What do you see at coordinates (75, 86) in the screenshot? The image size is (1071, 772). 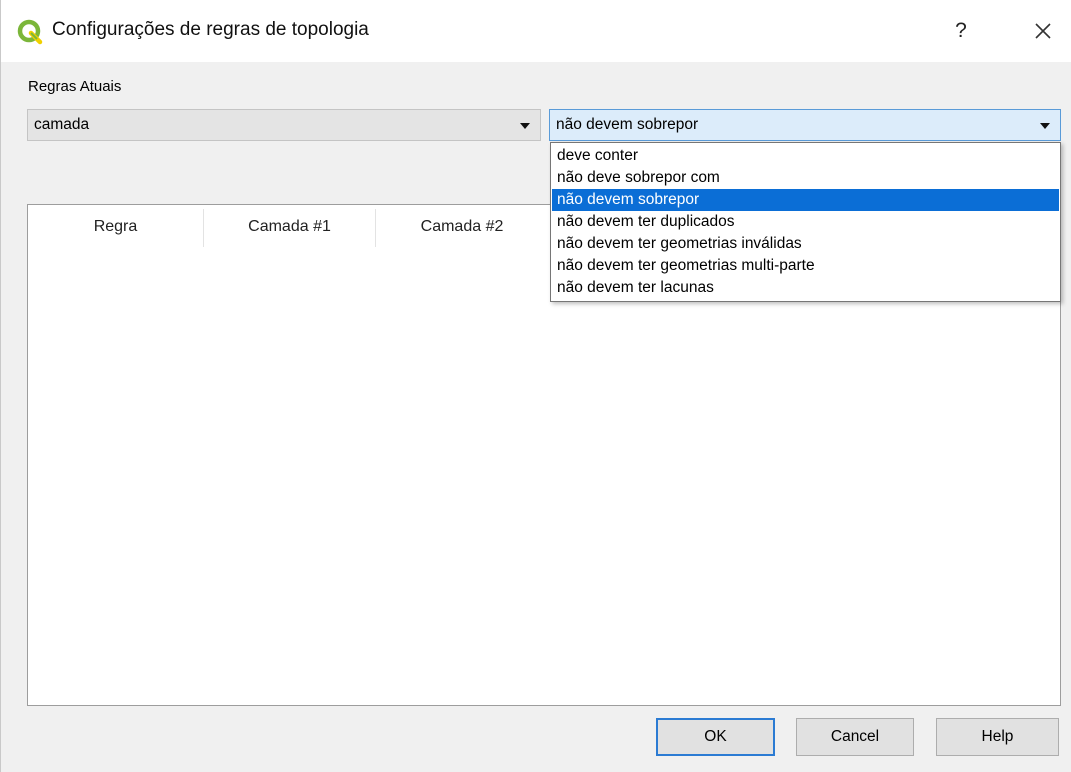 I see `current-rules-label: Regras Atuais` at bounding box center [75, 86].